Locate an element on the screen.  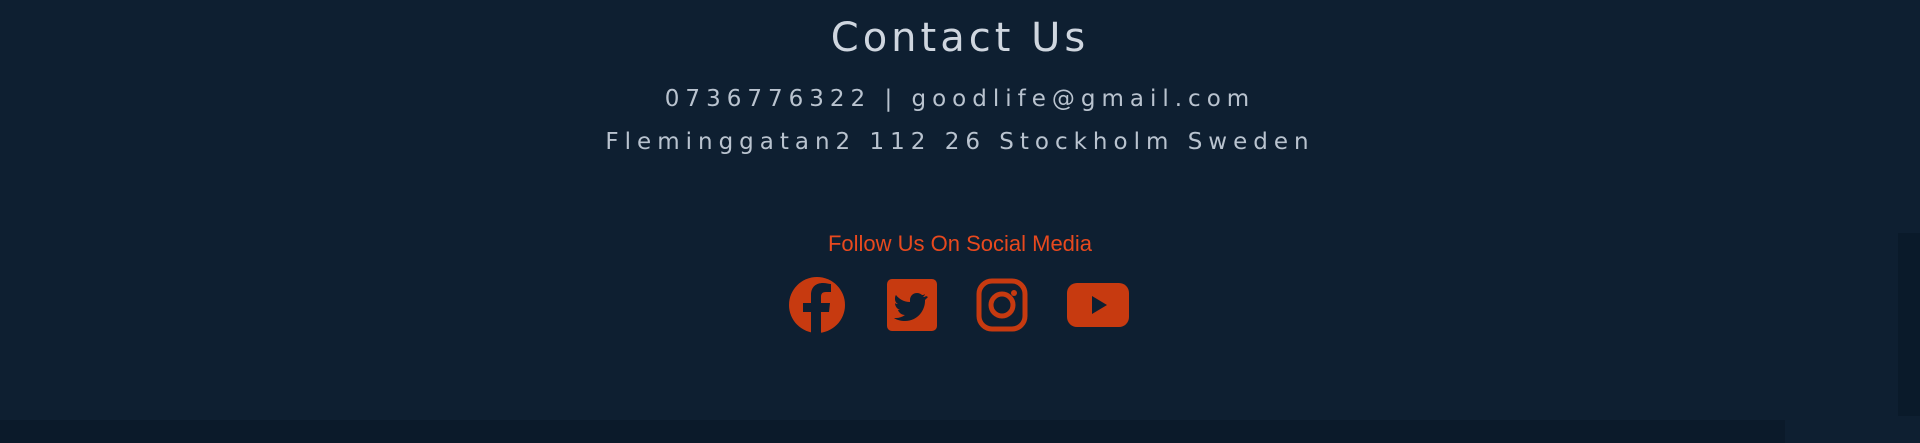
twitter-link is located at coordinates (912, 305).